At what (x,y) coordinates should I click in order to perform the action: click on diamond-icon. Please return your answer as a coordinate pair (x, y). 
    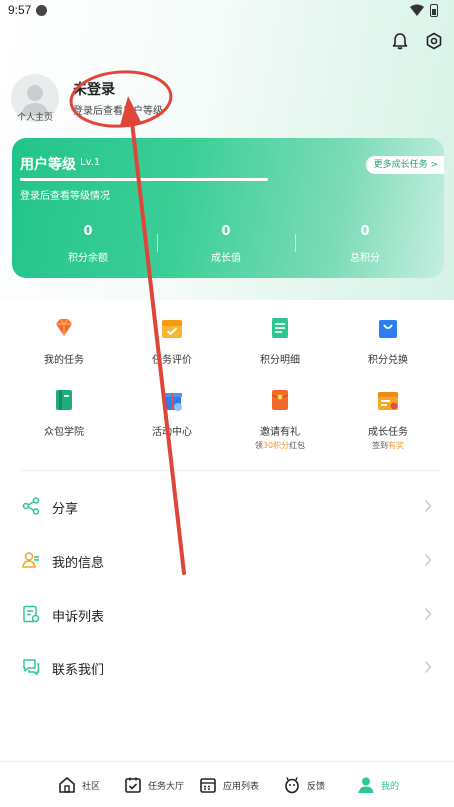
    Looking at the image, I should click on (64, 327).